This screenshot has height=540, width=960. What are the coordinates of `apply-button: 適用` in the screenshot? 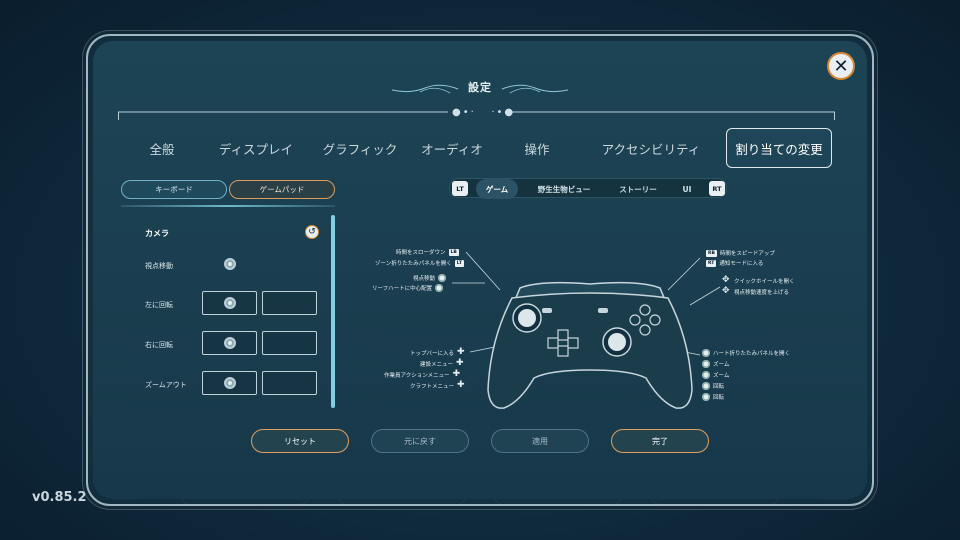 It's located at (540, 441).